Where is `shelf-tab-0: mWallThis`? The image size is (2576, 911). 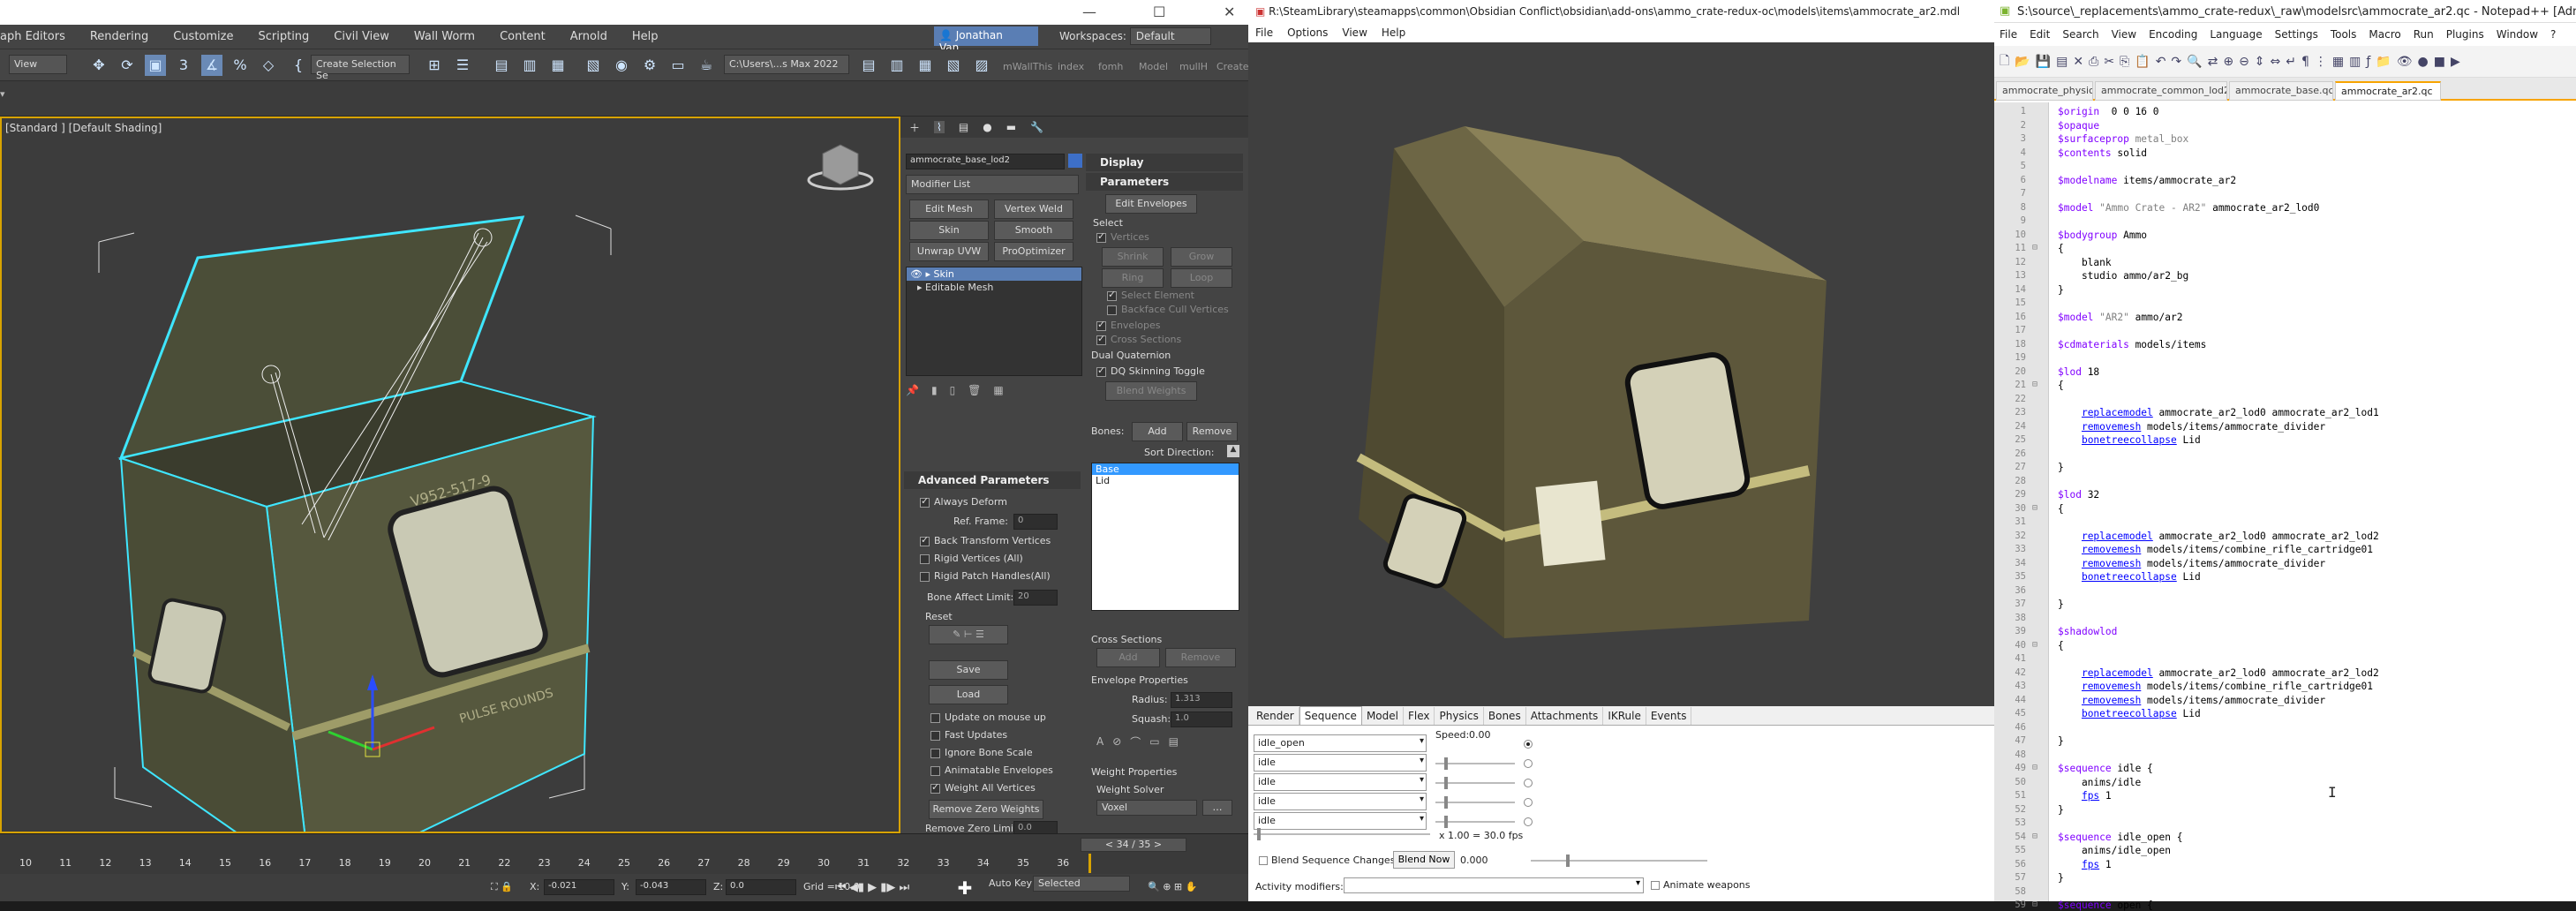
shelf-tab-0: mWallThis is located at coordinates (1028, 67).